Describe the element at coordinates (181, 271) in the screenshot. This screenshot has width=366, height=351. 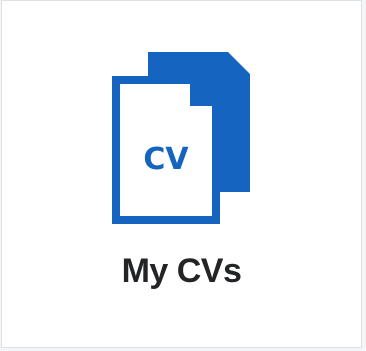
I see `tile-label: My CVs` at that location.